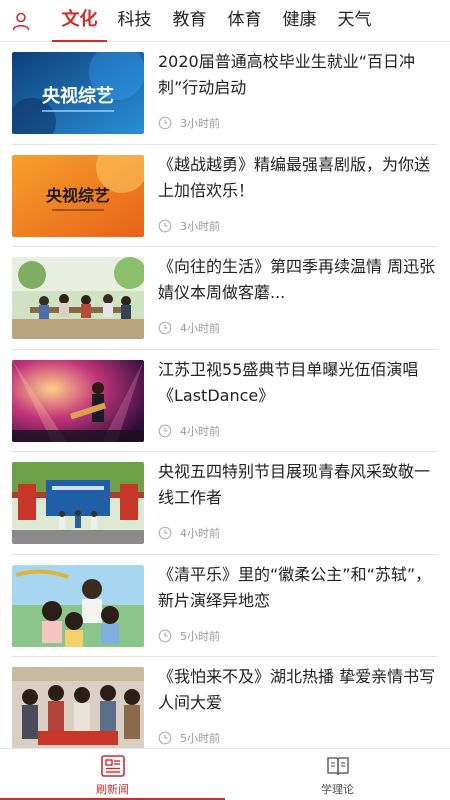 Image resolution: width=450 pixels, height=800 pixels. Describe the element at coordinates (299, 21) in the screenshot. I see `tab-health: 健康` at that location.